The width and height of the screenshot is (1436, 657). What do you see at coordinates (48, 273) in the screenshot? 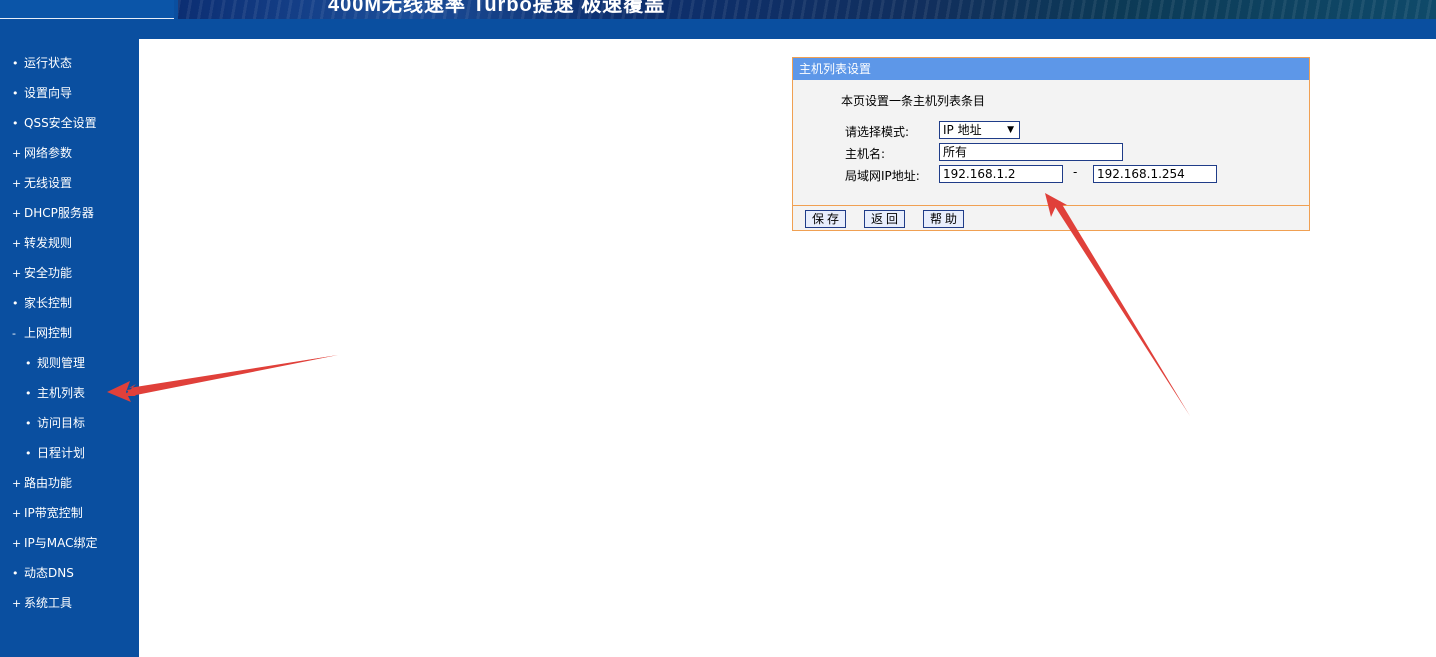
I see `nav-item-label: 安全功能` at bounding box center [48, 273].